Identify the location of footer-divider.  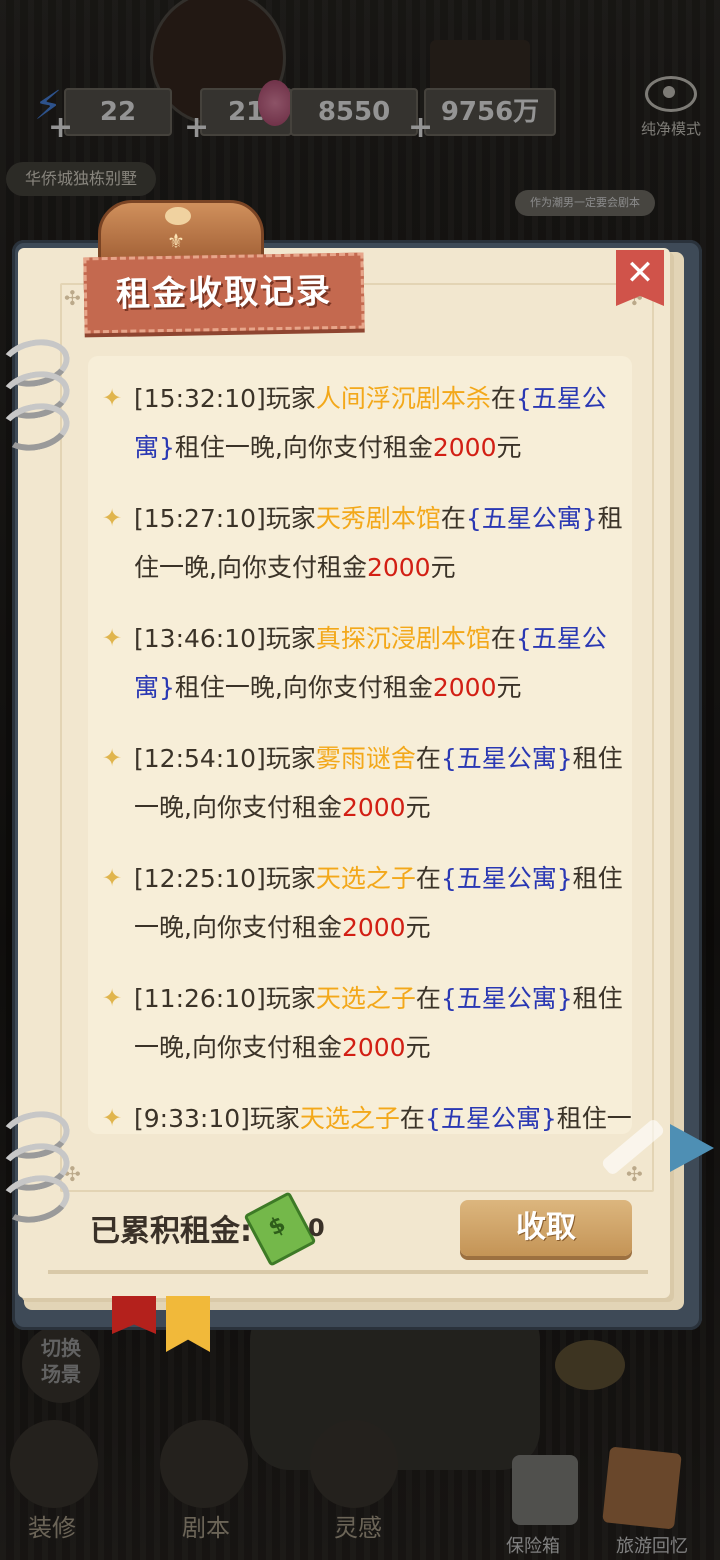
(348, 1272).